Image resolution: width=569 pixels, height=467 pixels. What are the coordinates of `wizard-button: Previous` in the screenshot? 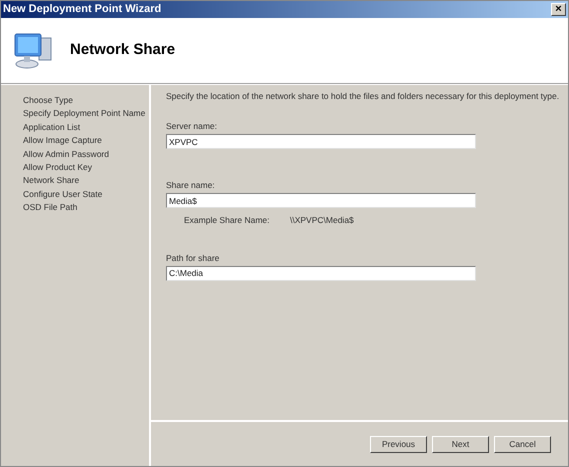 It's located at (398, 444).